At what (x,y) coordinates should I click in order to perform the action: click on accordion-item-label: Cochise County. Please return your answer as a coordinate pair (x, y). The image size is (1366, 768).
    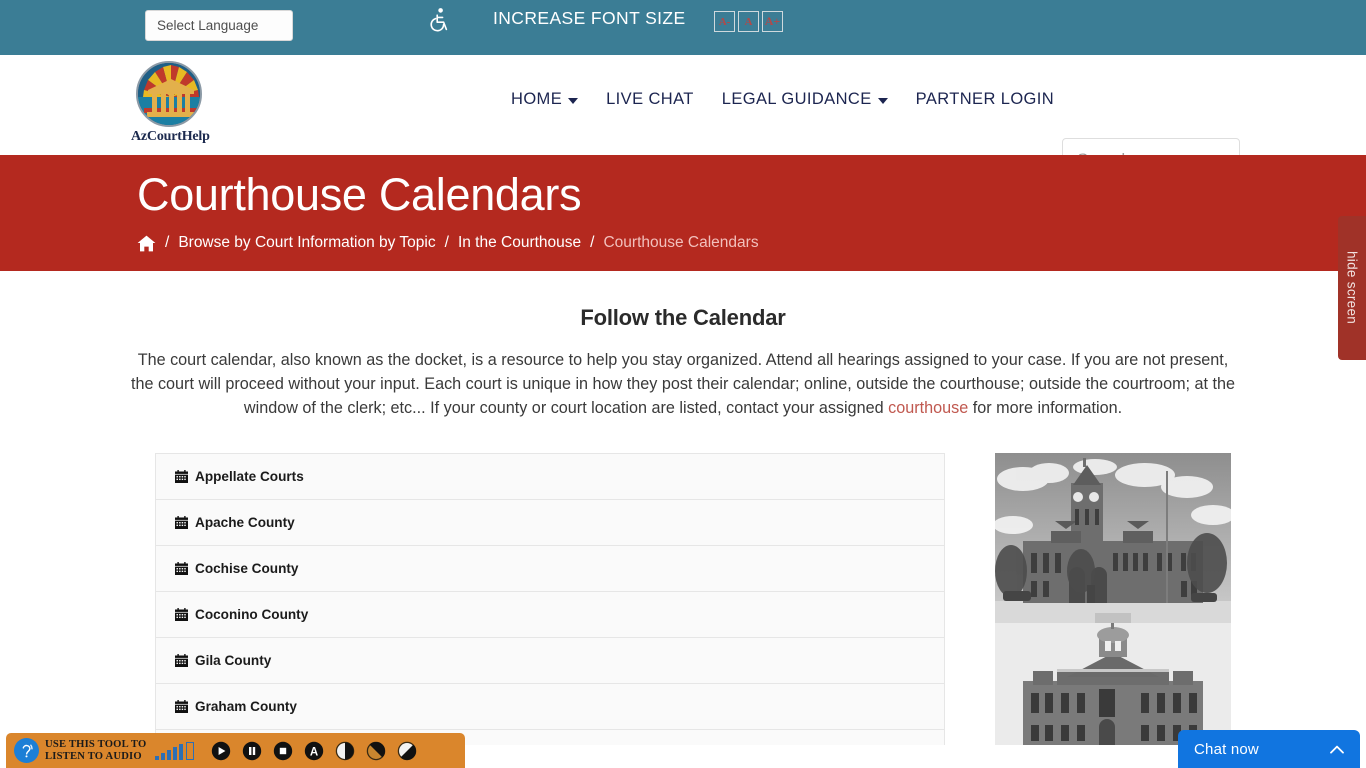
    Looking at the image, I should click on (247, 568).